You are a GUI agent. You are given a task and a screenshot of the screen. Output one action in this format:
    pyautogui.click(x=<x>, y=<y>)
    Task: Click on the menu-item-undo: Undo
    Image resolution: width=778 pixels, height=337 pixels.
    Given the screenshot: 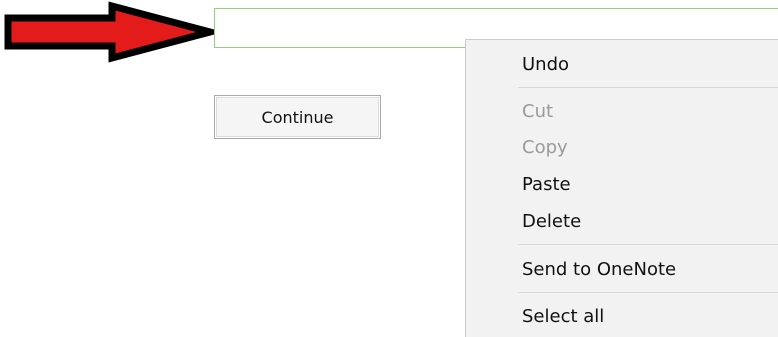 What is the action you would take?
    pyautogui.click(x=545, y=65)
    